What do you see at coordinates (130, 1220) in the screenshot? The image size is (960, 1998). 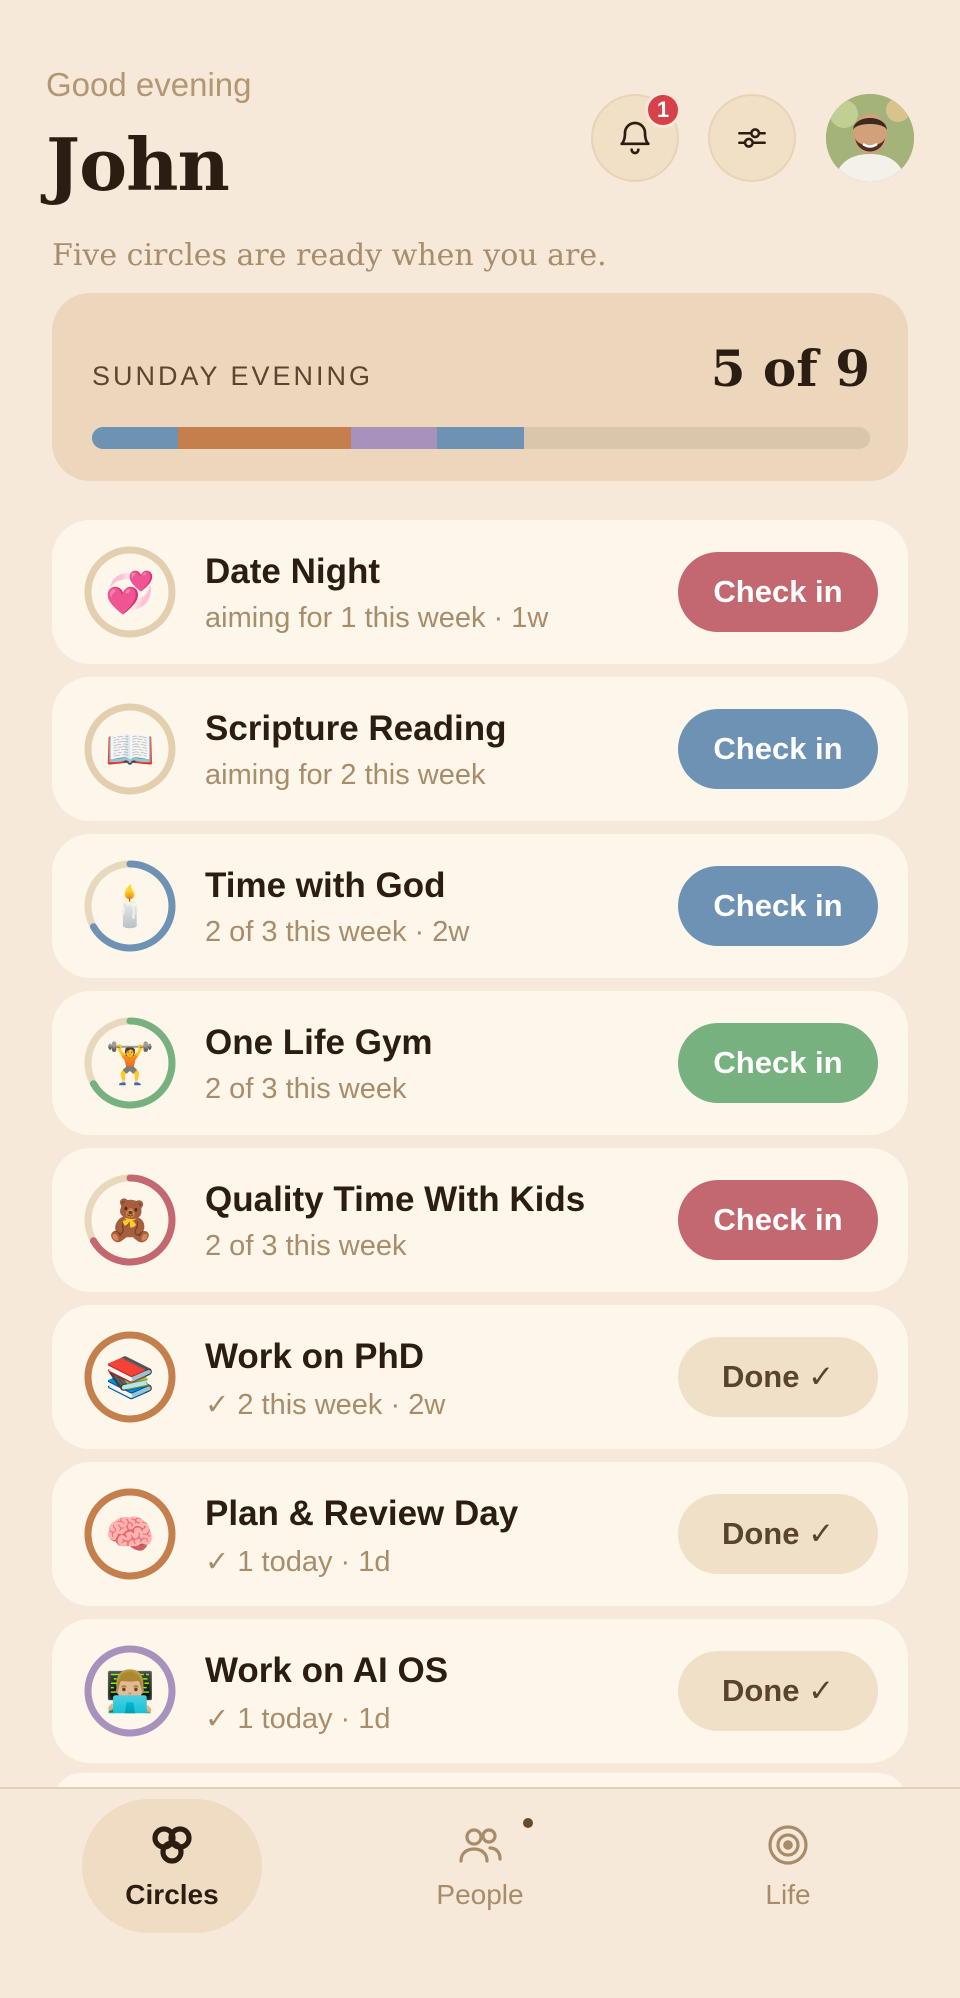 I see `circle-emoji-icon: 🧸` at bounding box center [130, 1220].